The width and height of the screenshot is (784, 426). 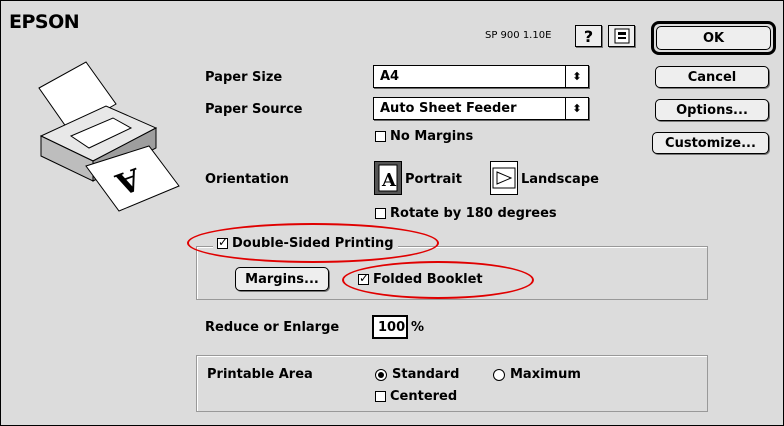 What do you see at coordinates (313, 243) in the screenshot?
I see `double-sided-label: Double-Sided Printing` at bounding box center [313, 243].